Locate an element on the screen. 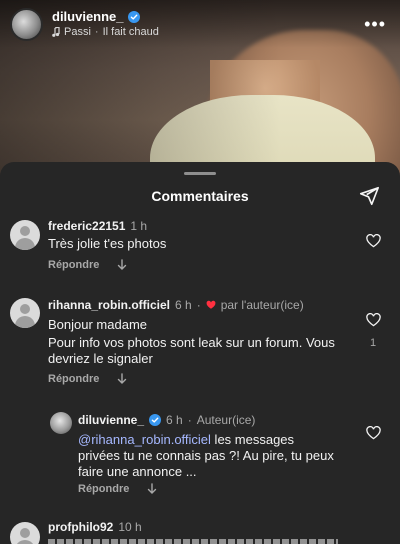  more-options-button: ••• is located at coordinates (375, 24).